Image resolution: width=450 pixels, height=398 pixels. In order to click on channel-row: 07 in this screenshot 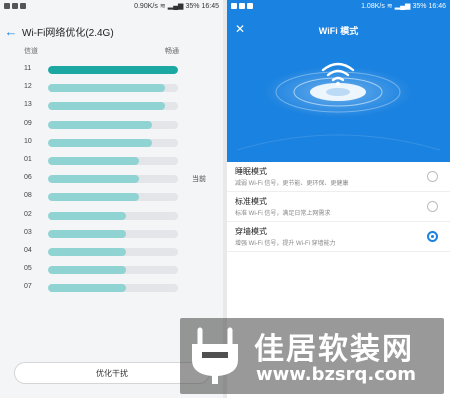, I will do `click(111, 288)`.